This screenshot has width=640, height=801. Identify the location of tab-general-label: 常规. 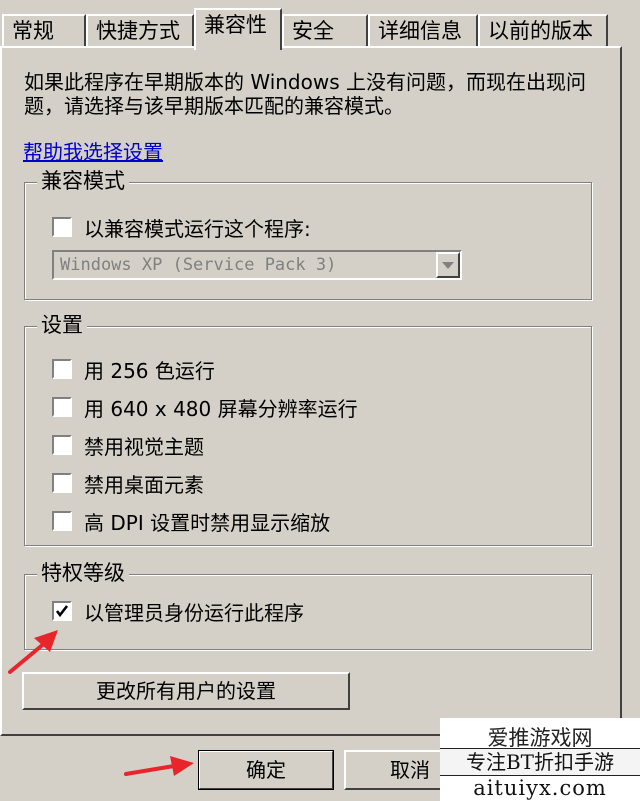
(33, 31).